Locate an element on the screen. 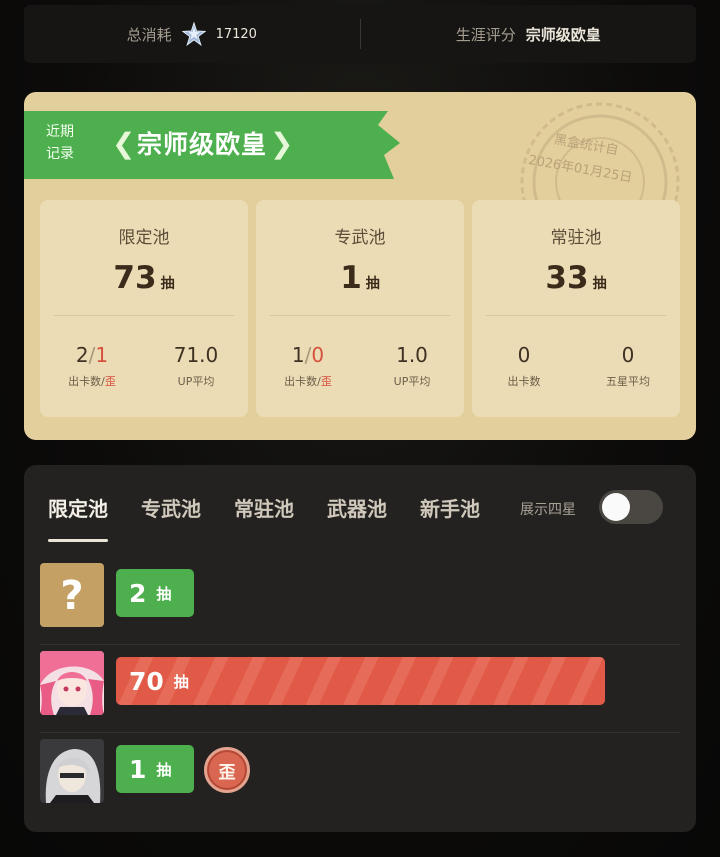 The image size is (720, 857). laurel-left-icon: ❮ is located at coordinates (124, 143).